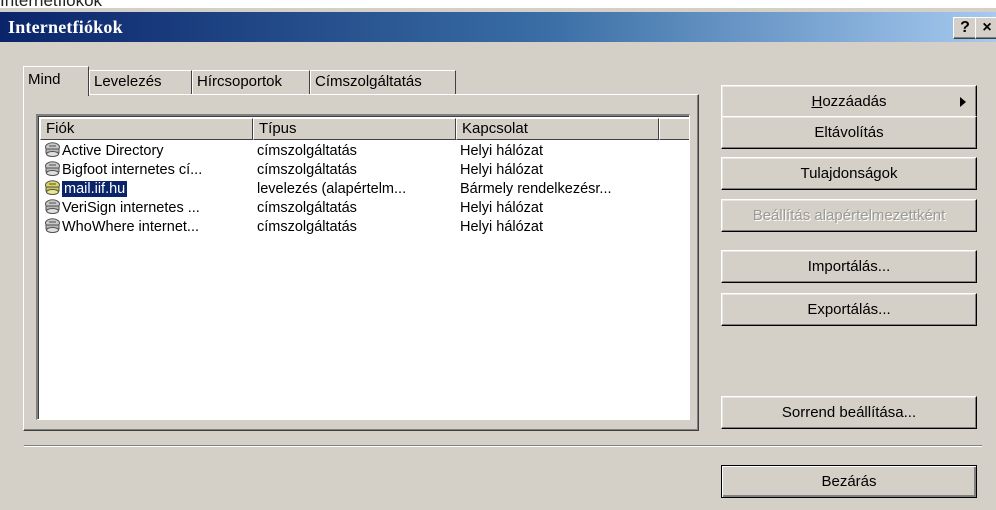  I want to click on add-button-label: Hozzáadás, so click(848, 101).